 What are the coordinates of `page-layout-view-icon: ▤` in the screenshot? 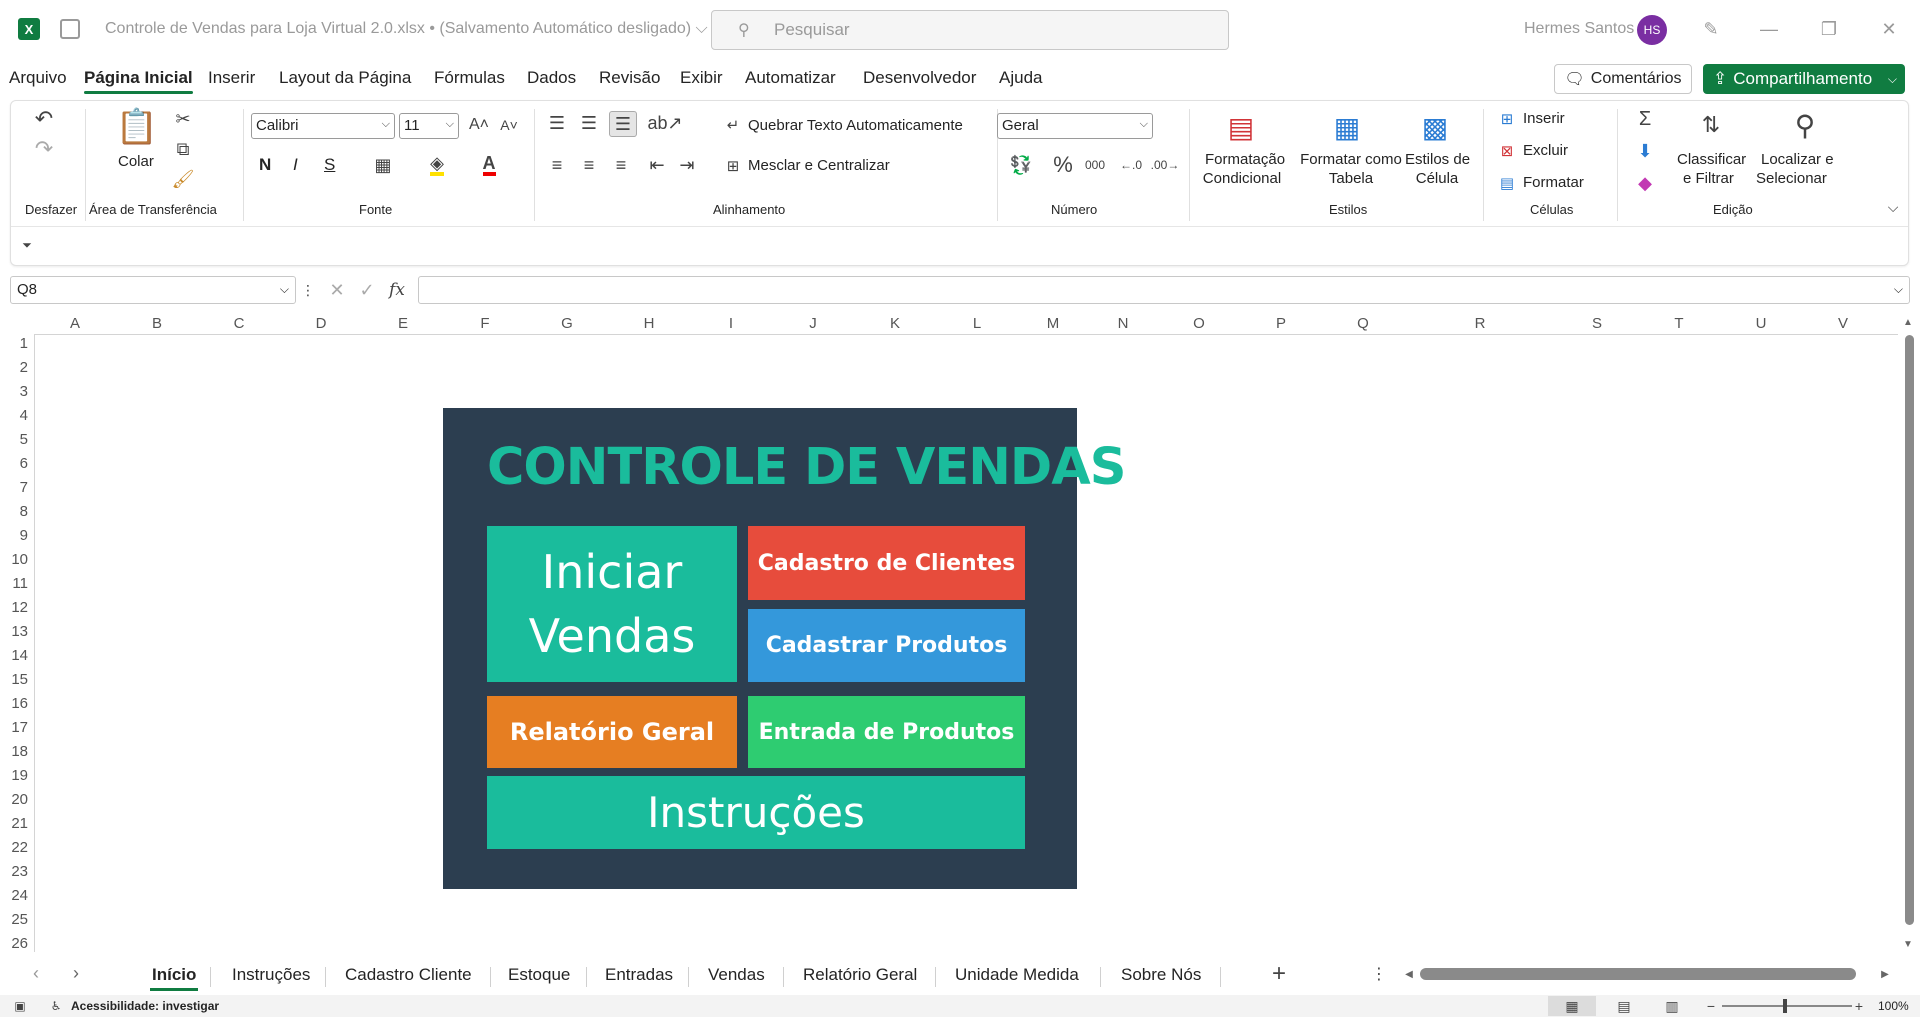 It's located at (1624, 1006).